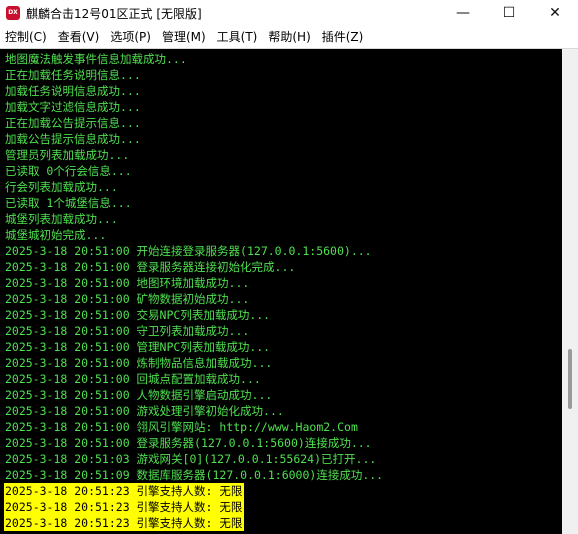  Describe the element at coordinates (343, 37) in the screenshot. I see `menu-plugins: 插件(Z)` at that location.